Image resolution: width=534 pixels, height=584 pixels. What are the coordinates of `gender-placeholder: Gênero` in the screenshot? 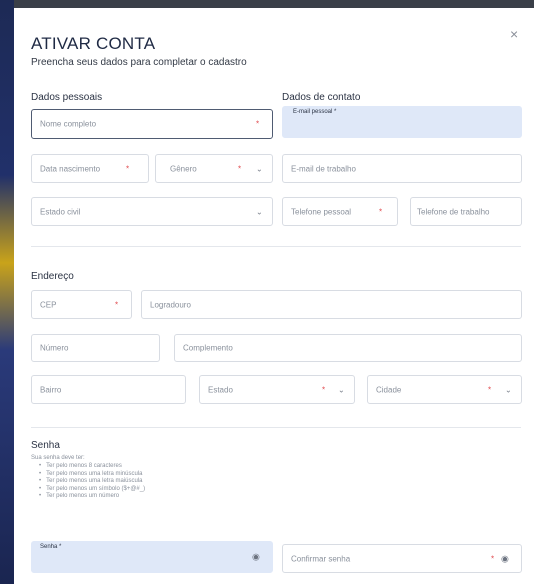 It's located at (183, 168).